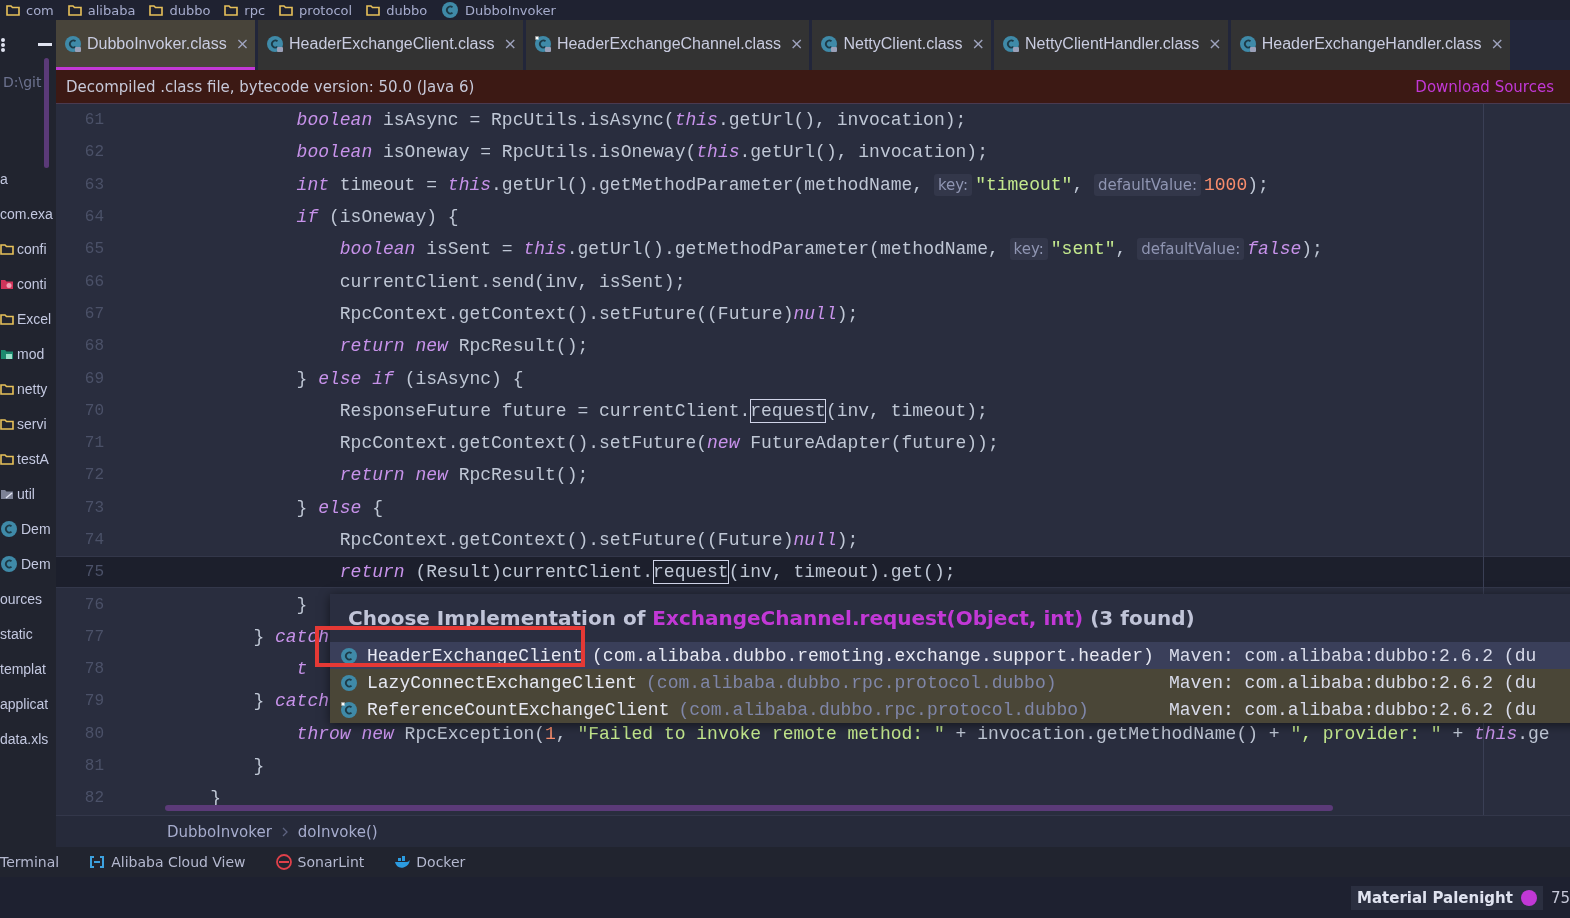 This screenshot has height=918, width=1570. What do you see at coordinates (24, 738) in the screenshot?
I see `project-item: data.xls` at bounding box center [24, 738].